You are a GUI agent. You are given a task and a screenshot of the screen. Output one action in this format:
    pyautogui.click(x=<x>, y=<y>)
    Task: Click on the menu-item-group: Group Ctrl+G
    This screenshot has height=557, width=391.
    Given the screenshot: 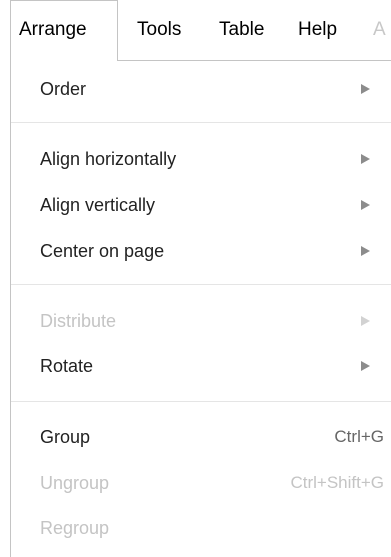 What is the action you would take?
    pyautogui.click(x=201, y=437)
    